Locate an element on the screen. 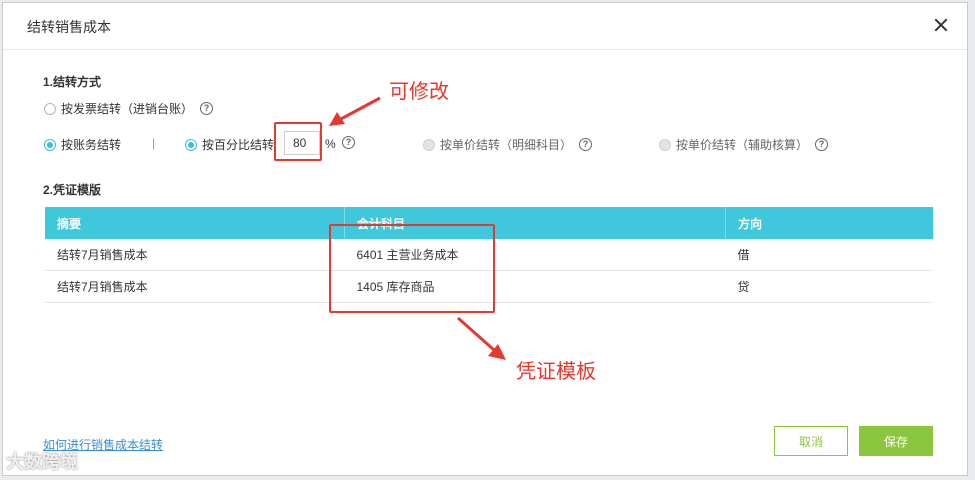 This screenshot has height=480, width=975. close-icon is located at coordinates (941, 25).